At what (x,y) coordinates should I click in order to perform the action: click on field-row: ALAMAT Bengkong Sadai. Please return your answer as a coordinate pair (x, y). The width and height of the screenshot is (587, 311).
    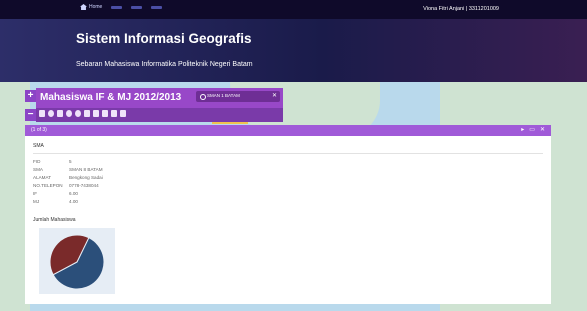
    Looking at the image, I should click on (68, 177).